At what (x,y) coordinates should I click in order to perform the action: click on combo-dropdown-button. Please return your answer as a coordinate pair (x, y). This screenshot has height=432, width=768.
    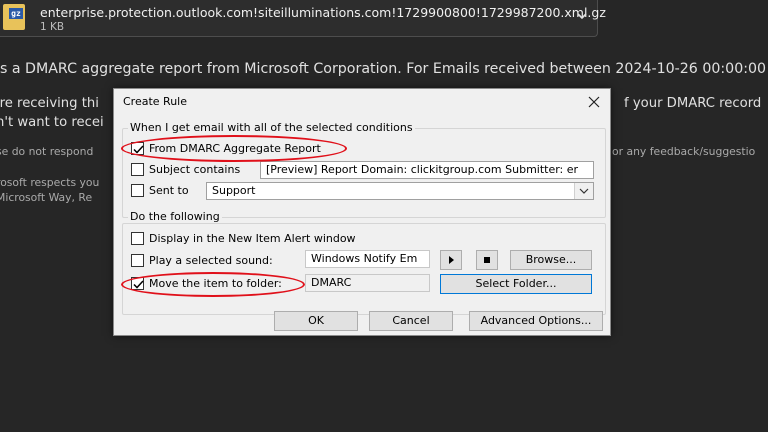
    Looking at the image, I should click on (583, 191).